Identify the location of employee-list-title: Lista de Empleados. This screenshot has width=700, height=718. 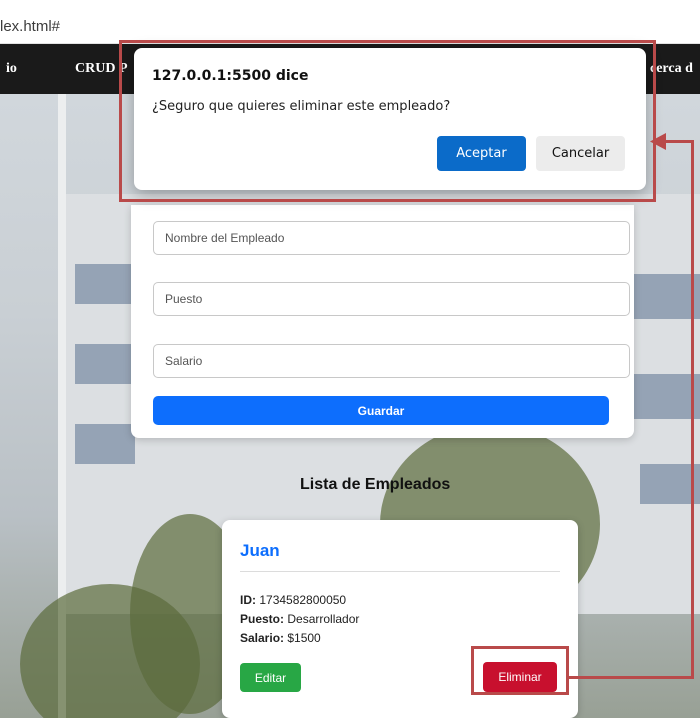
(375, 484).